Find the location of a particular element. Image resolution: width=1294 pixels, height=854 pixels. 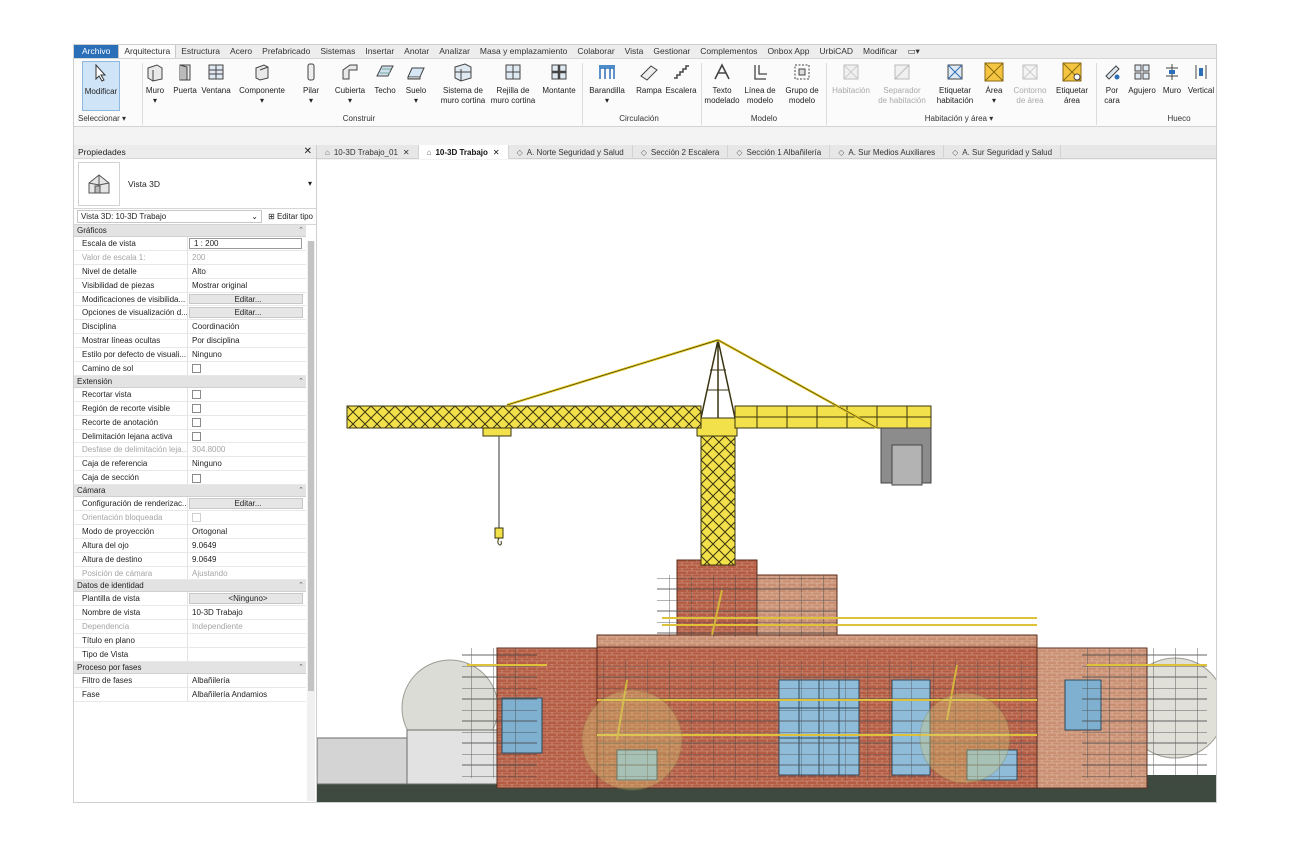

tab-analizar: Analizar is located at coordinates (454, 51).